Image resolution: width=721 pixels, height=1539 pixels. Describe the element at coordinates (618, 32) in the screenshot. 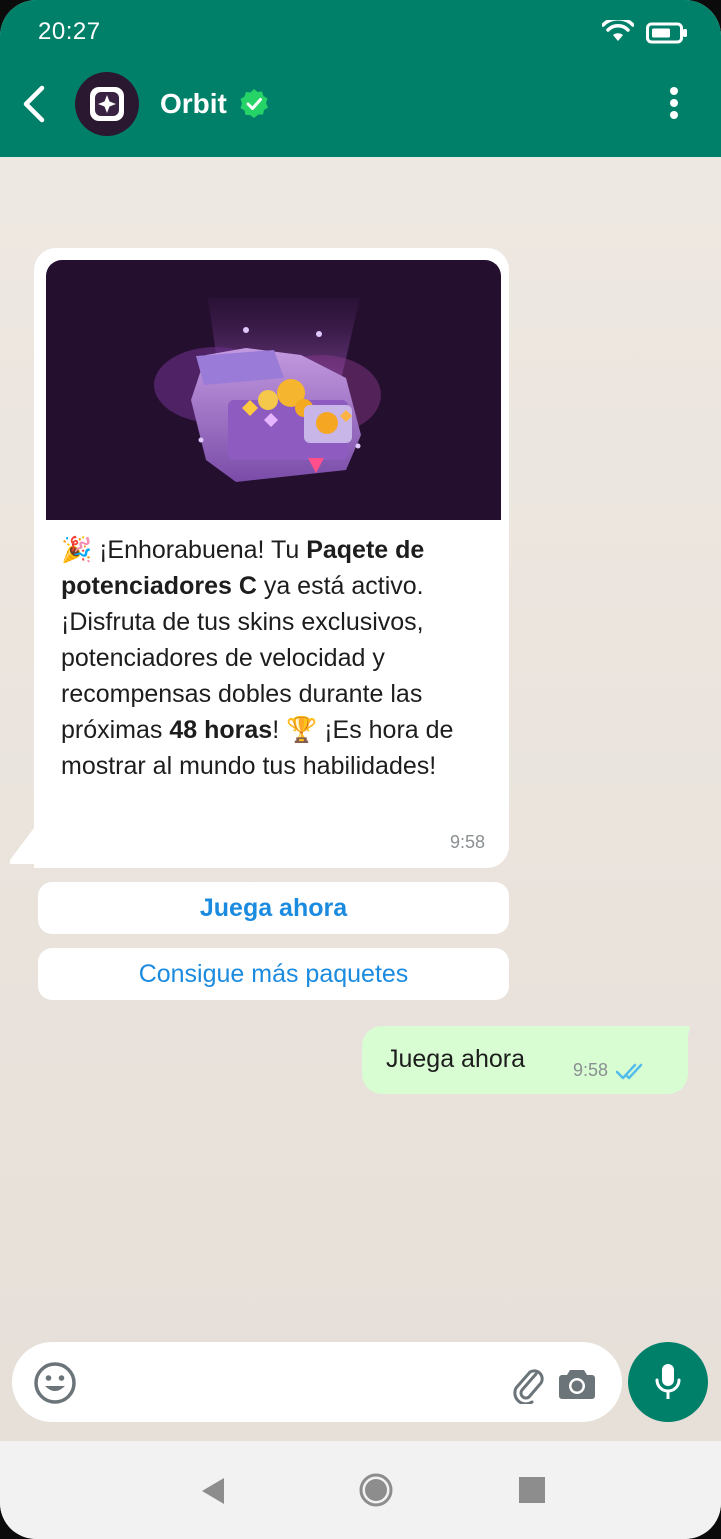

I see `wifi-icon` at that location.